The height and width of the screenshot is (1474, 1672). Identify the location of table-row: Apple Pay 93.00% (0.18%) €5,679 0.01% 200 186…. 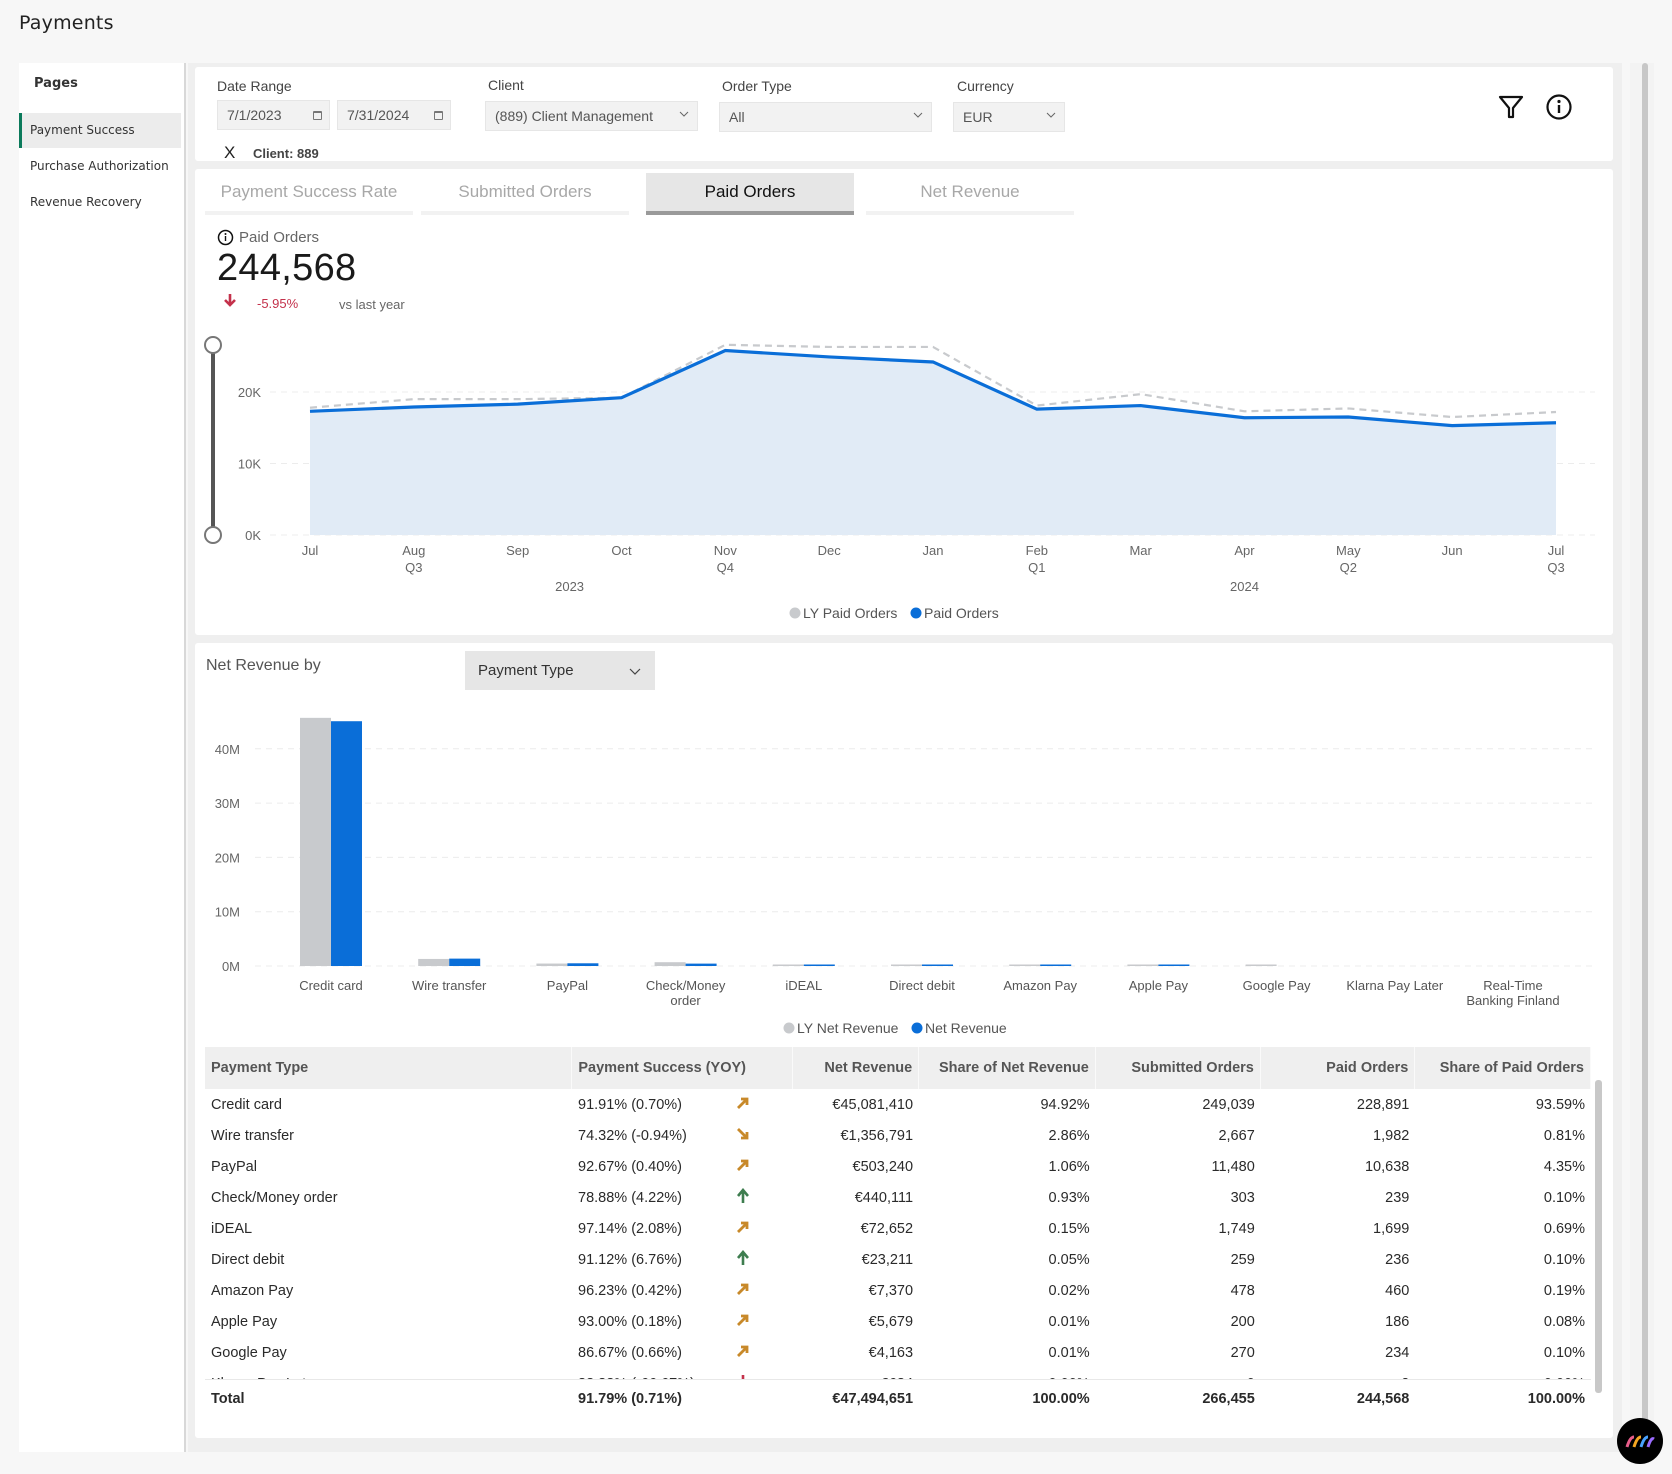
(898, 1321).